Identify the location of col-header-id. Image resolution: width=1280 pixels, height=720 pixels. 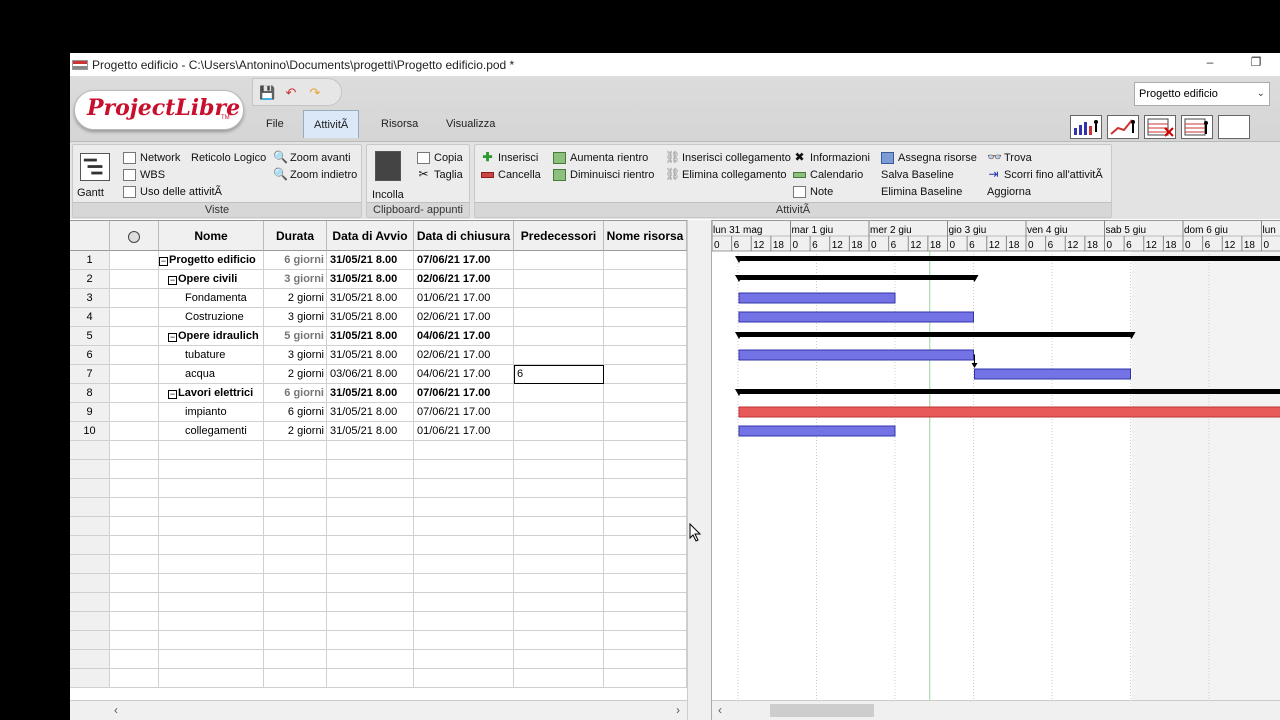
(90, 236).